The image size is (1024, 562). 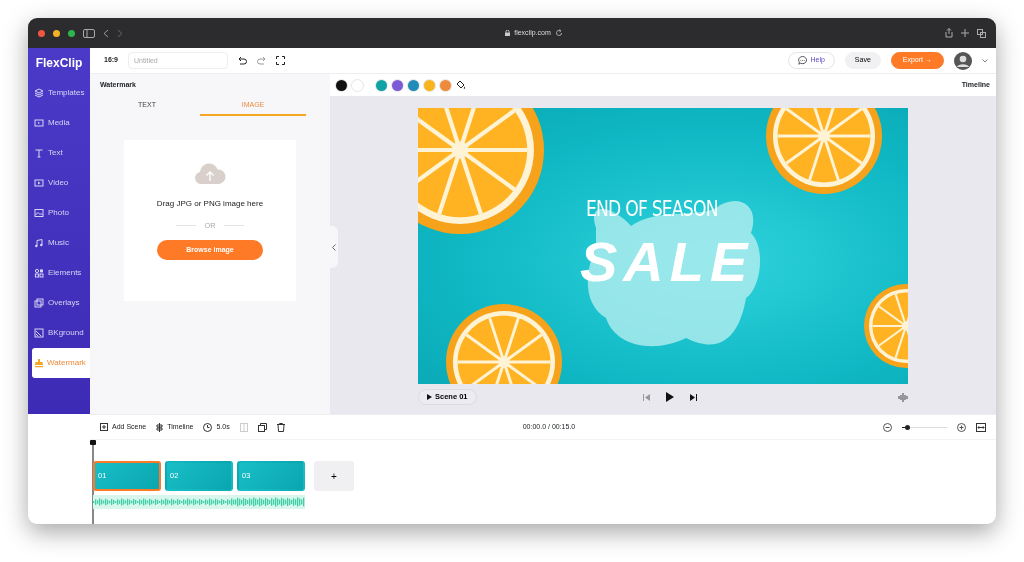 I want to click on zoom-in-icon, so click(x=961, y=427).